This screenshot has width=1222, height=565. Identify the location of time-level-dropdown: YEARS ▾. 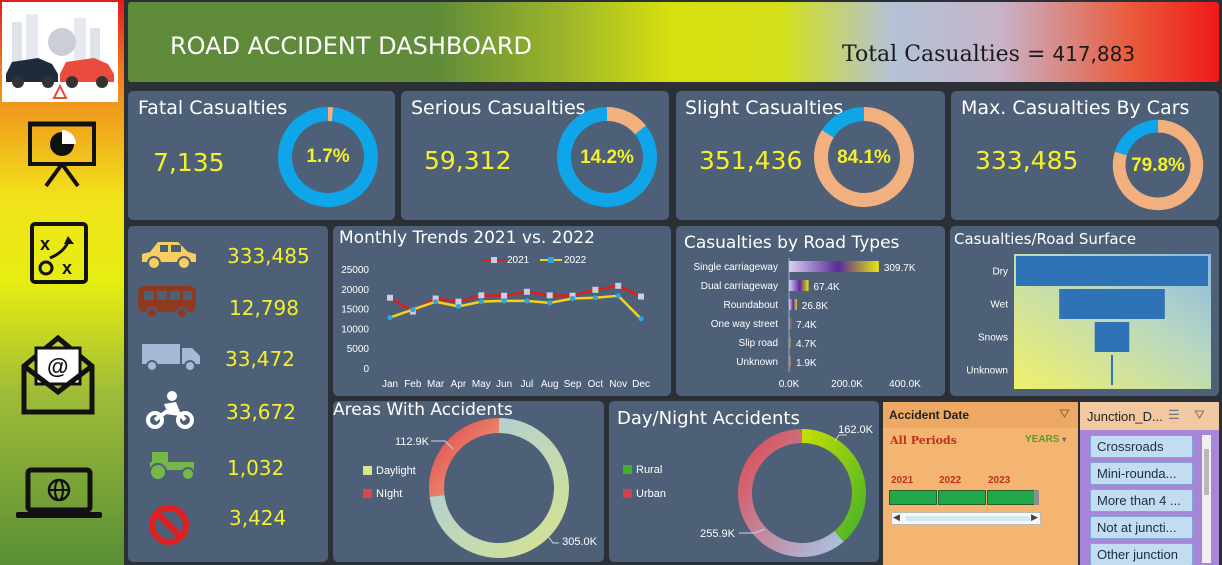
(1045, 439).